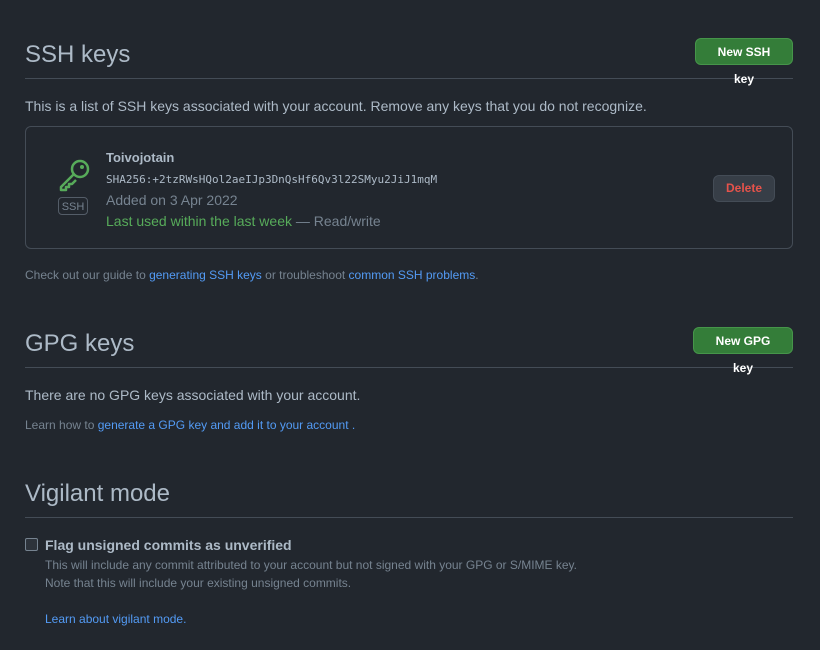 Image resolution: width=820 pixels, height=650 pixels. Describe the element at coordinates (205, 275) in the screenshot. I see `generating-ssh-keys-link: generating SSH keys` at that location.